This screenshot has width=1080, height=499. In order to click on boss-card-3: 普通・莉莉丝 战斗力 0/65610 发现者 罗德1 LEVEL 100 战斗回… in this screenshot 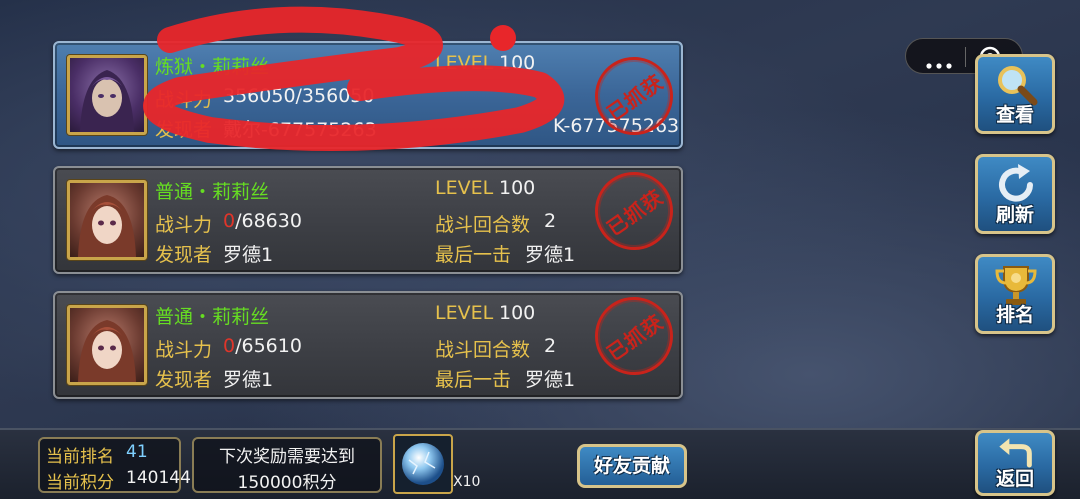, I will do `click(371, 340)`.